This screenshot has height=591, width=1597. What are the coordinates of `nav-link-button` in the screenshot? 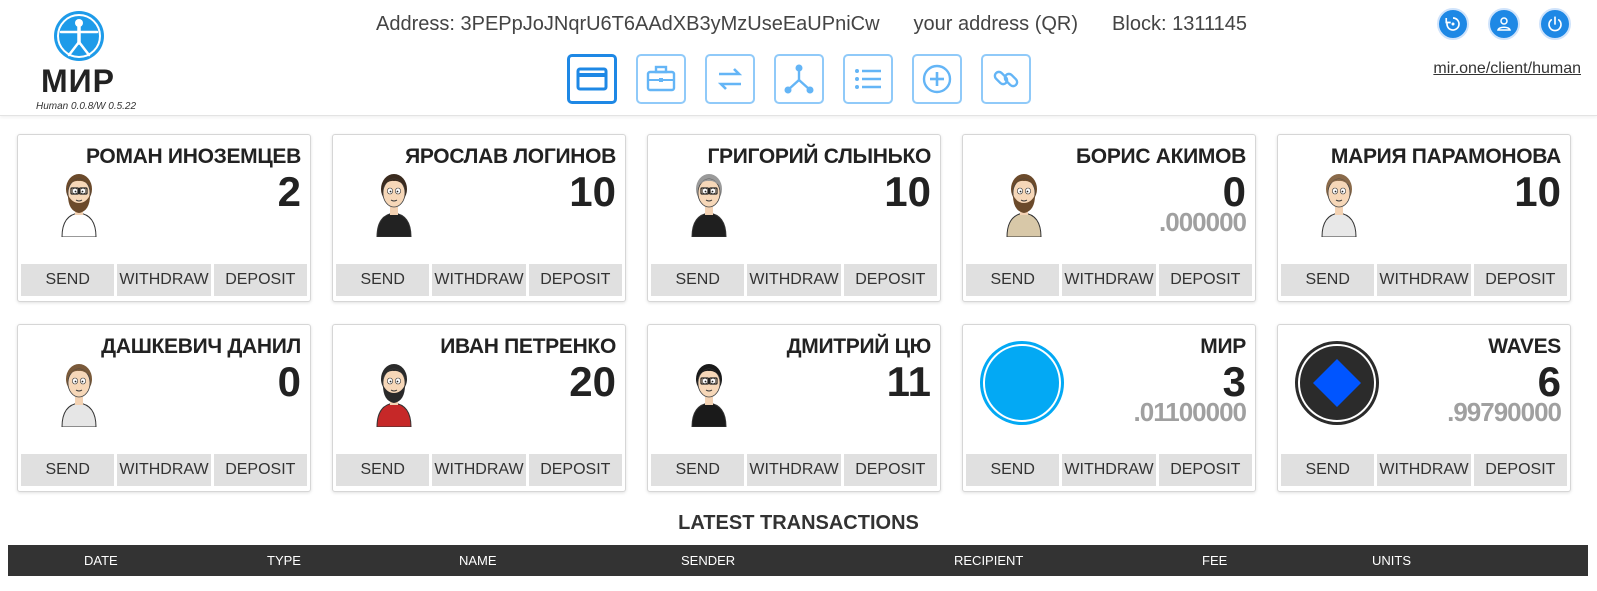 It's located at (1006, 79).